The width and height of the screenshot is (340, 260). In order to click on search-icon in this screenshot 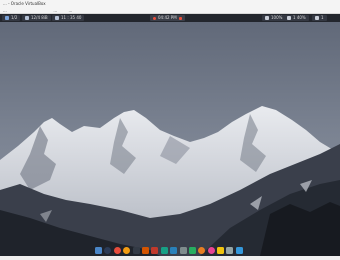, I will do `click(108, 250)`.